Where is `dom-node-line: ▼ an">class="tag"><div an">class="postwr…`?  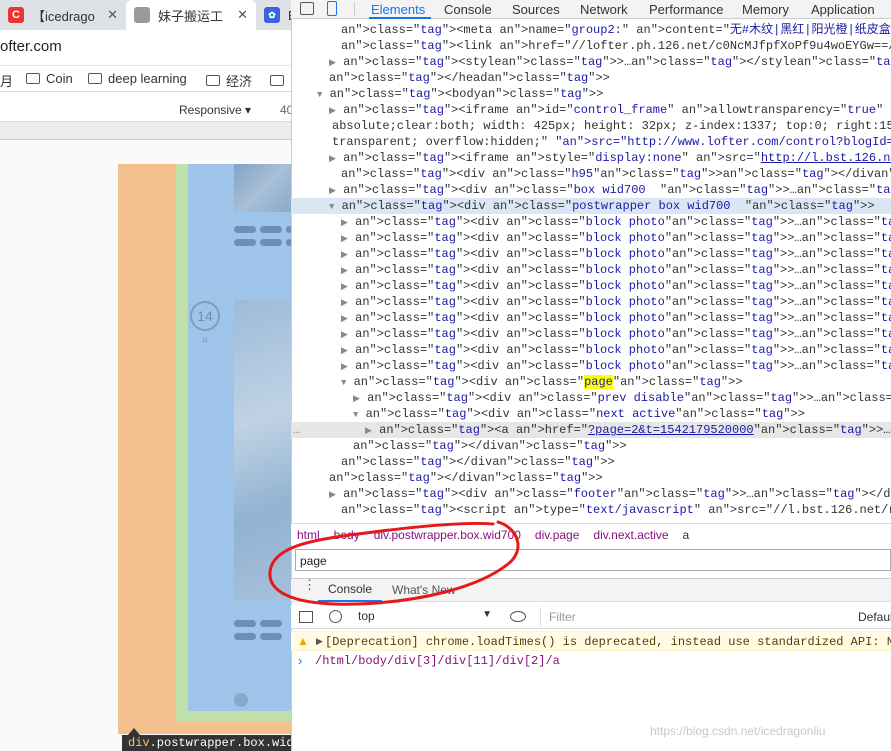
dom-node-line: ▼ an">class="tag"><div an">class="postwr… is located at coordinates (591, 206).